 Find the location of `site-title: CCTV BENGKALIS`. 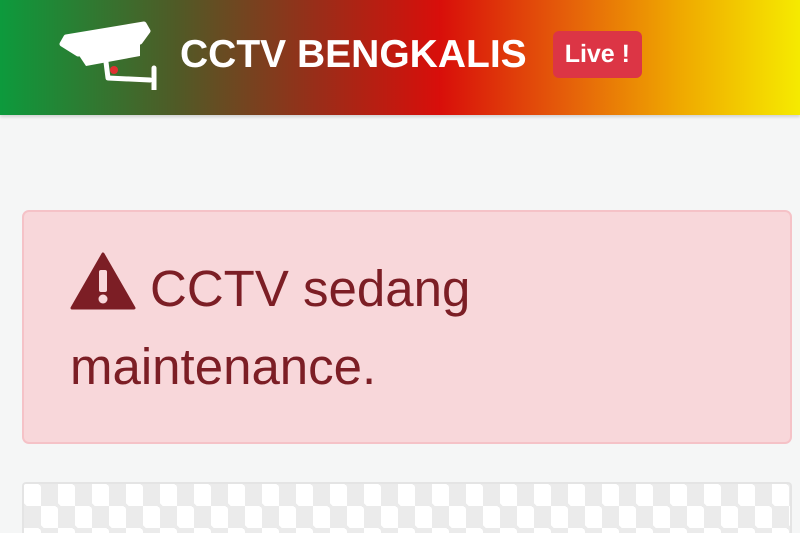

site-title: CCTV BENGKALIS is located at coordinates (353, 54).